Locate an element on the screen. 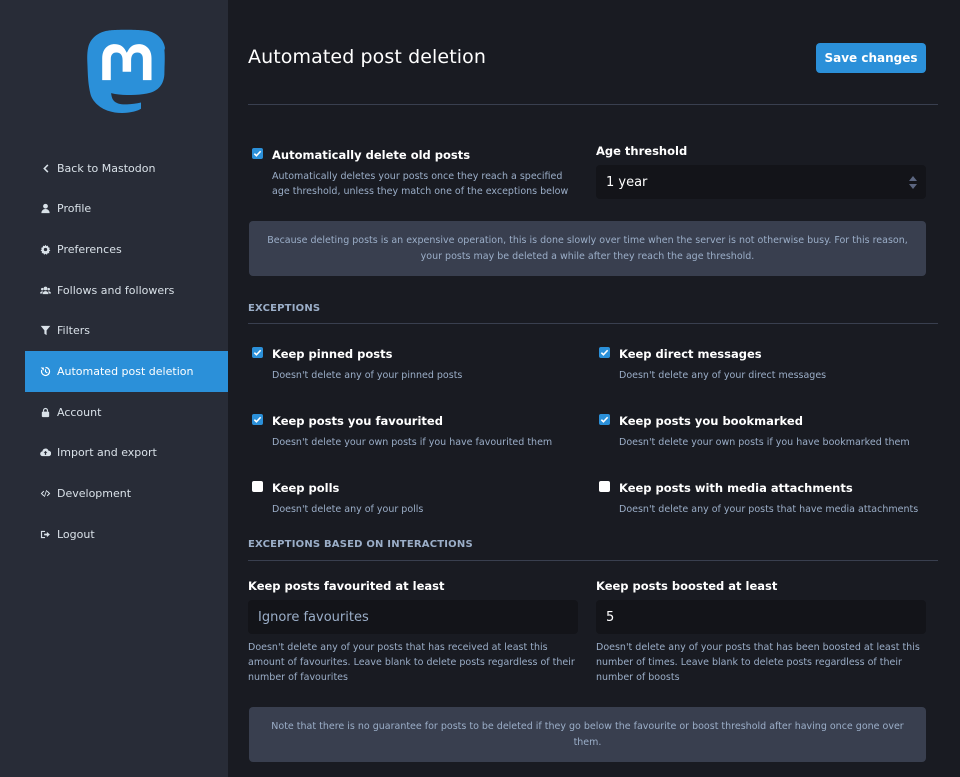 This screenshot has width=960, height=777. exceptions-heading: EXCEPTIONS is located at coordinates (284, 308).